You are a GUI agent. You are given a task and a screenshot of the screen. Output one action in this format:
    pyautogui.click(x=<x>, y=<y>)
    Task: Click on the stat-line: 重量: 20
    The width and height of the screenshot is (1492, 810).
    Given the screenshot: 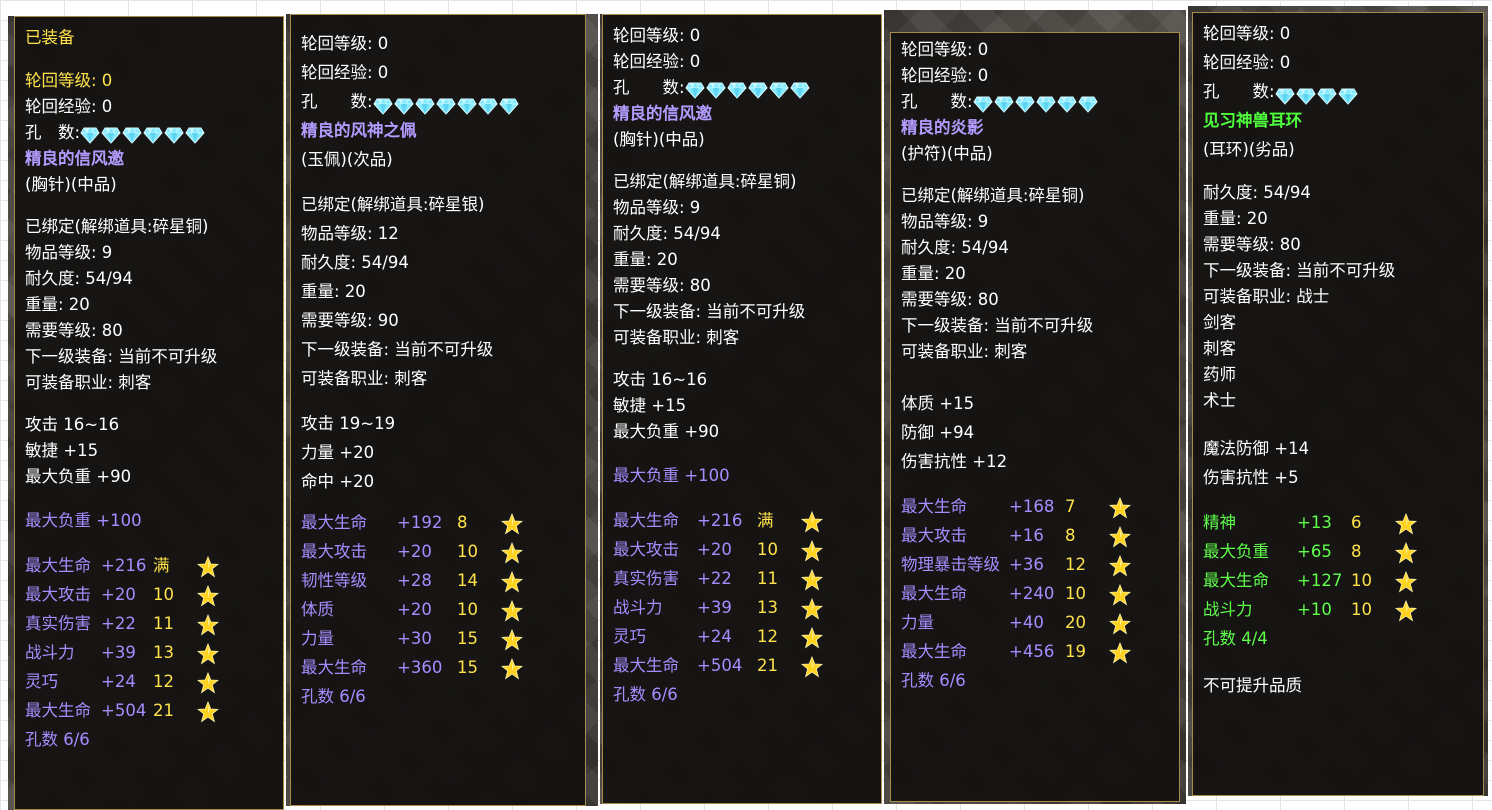 What is the action you would take?
    pyautogui.click(x=933, y=273)
    